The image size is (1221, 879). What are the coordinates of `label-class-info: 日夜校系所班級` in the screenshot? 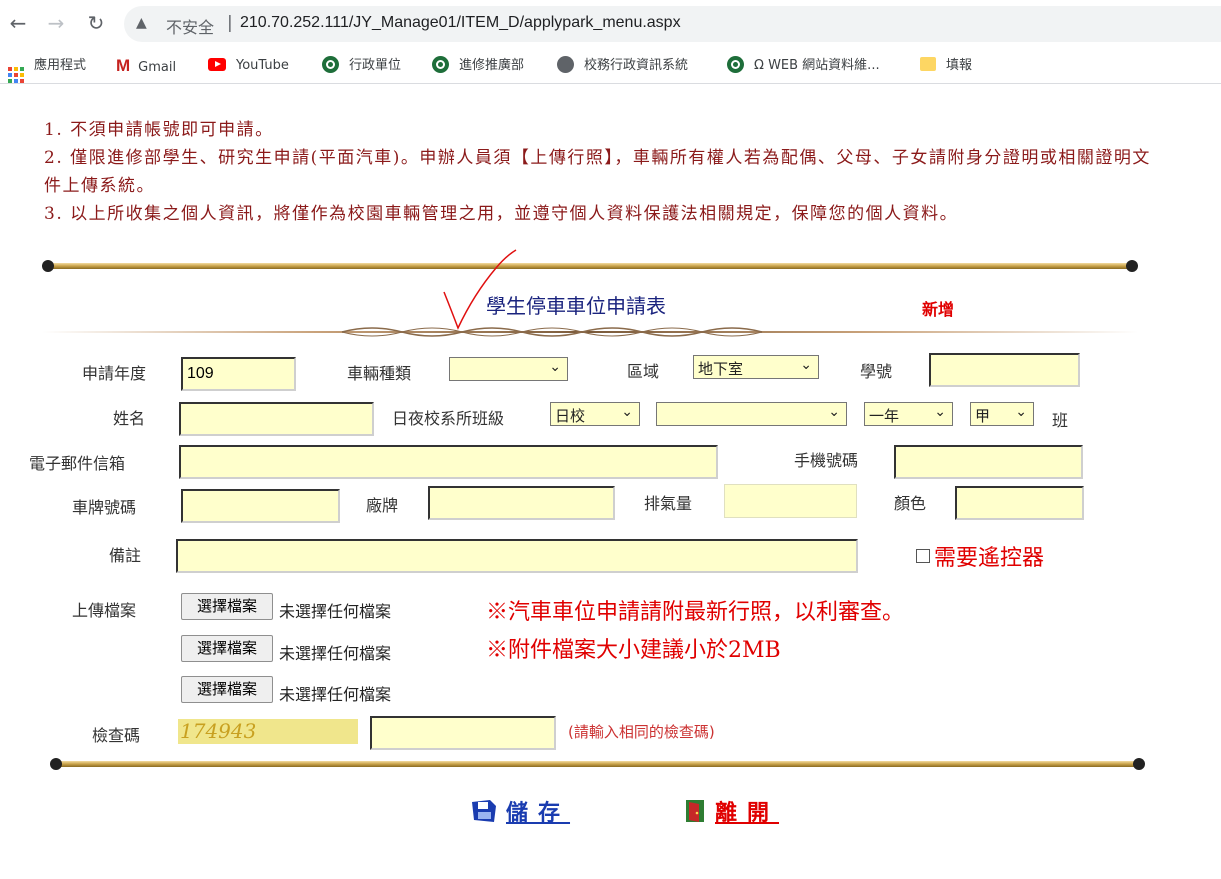 It's located at (448, 418).